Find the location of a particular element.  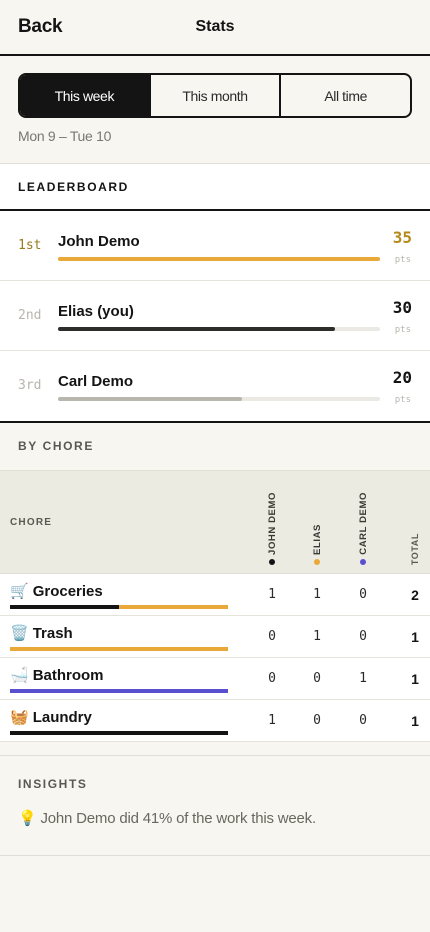

page-title: Stats is located at coordinates (215, 26).